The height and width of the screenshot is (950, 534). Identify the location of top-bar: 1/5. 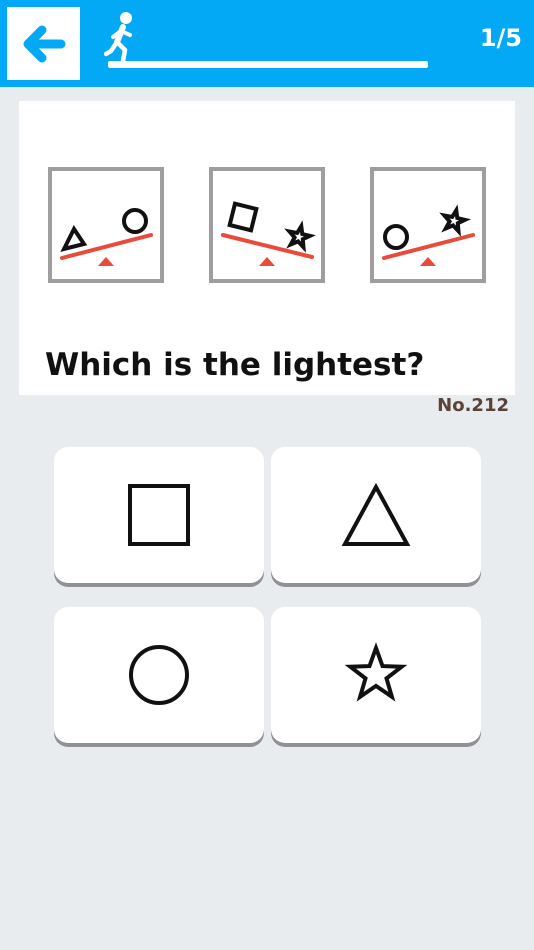
(267, 43).